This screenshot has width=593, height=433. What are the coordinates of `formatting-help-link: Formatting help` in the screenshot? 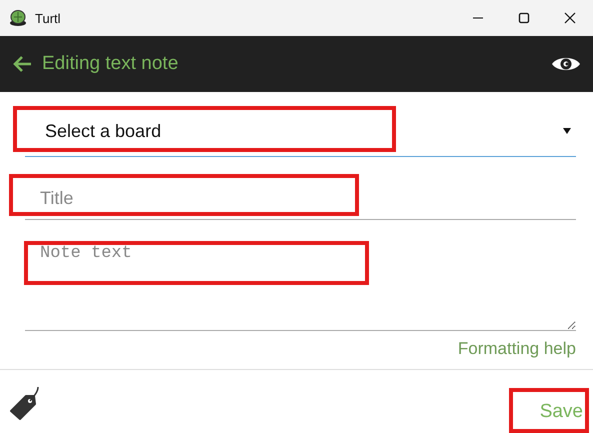 It's located at (517, 349).